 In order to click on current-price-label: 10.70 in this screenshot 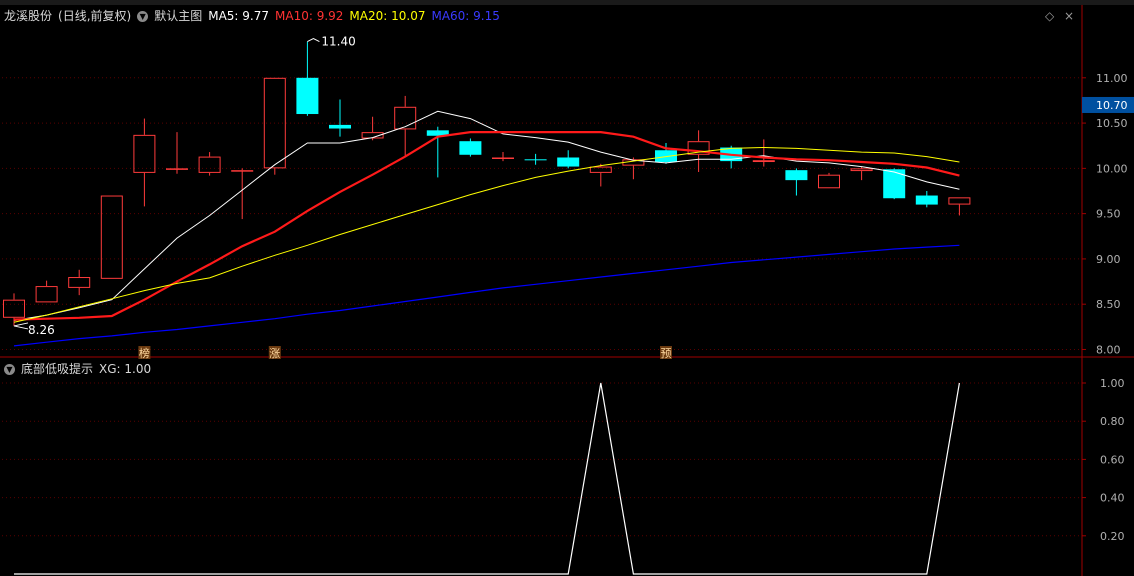, I will do `click(1112, 105)`.